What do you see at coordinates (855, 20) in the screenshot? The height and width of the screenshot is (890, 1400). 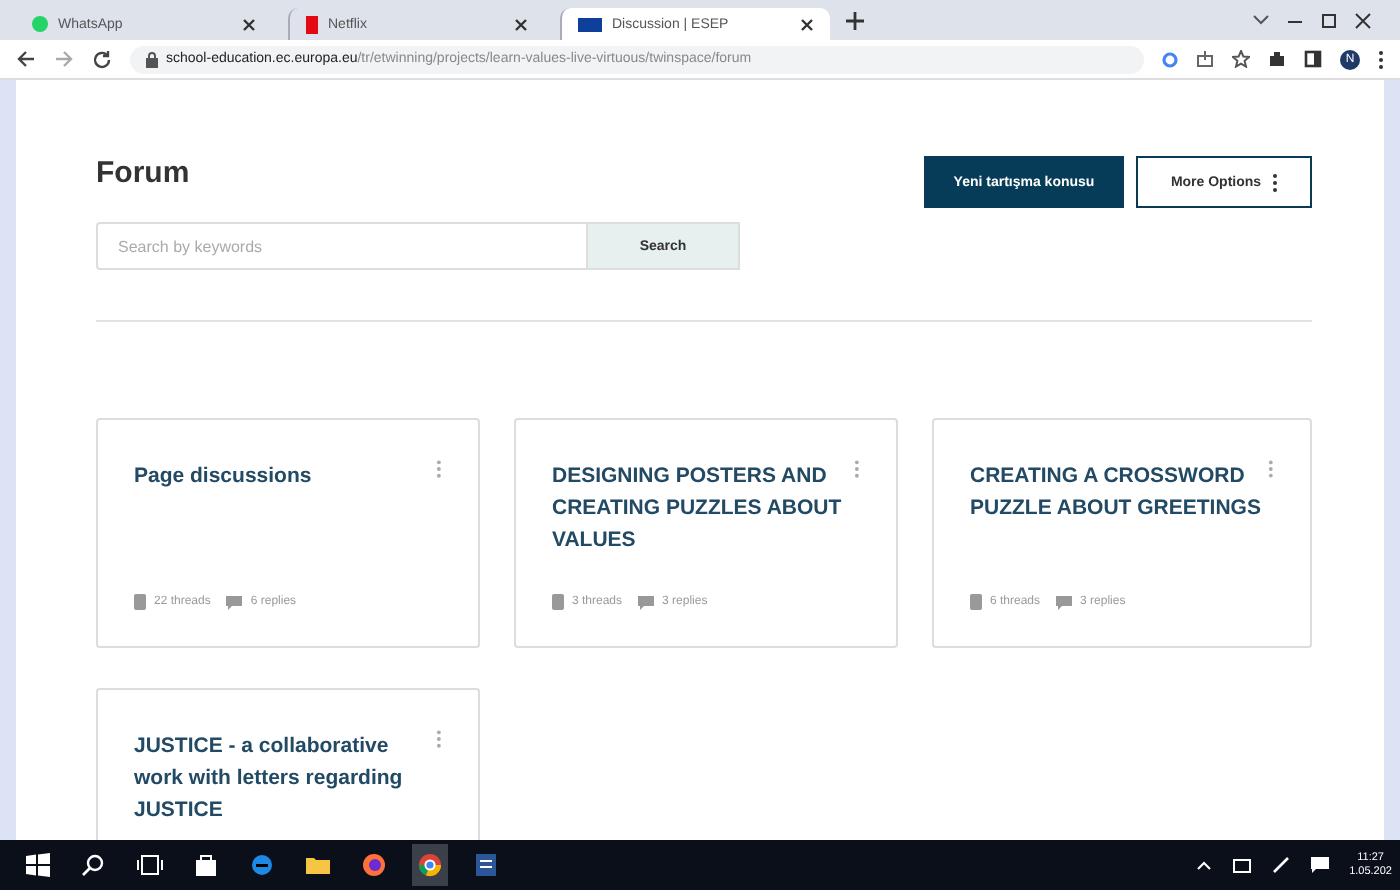 I see `new-tab-icon` at bounding box center [855, 20].